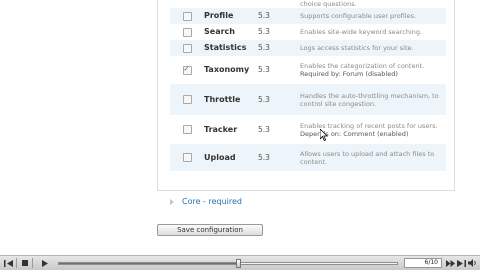 Image resolution: width=480 pixels, height=270 pixels. What do you see at coordinates (231, 157) in the screenshot?
I see `module-name: Upload` at bounding box center [231, 157].